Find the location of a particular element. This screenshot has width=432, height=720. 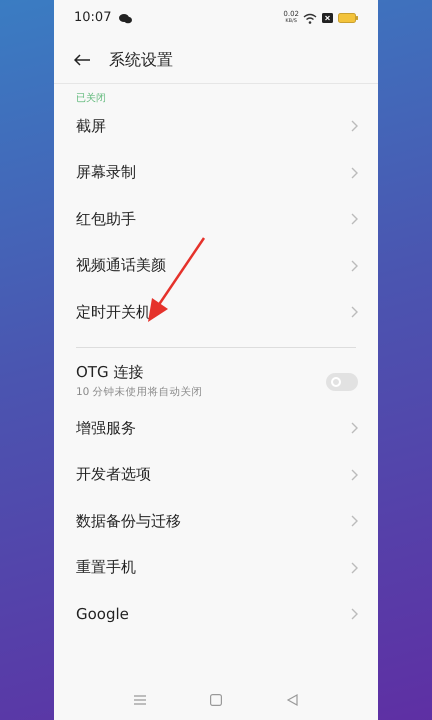

settings-item: Google is located at coordinates (216, 614).